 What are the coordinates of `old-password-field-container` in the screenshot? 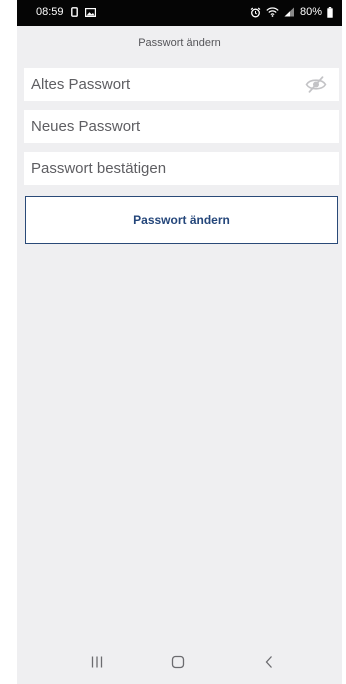 It's located at (181, 84).